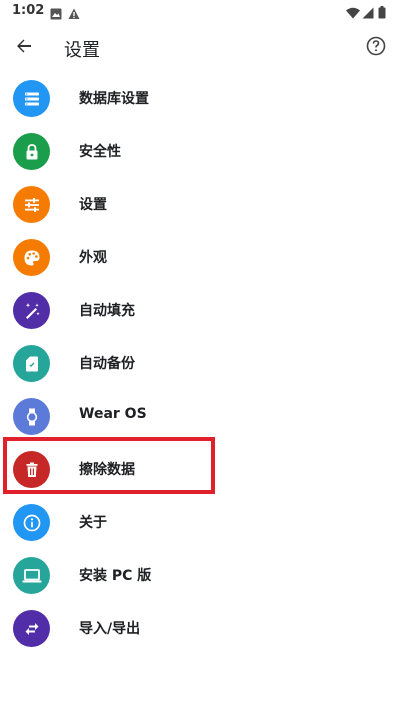  What do you see at coordinates (382, 11) in the screenshot?
I see `battery-icon` at bounding box center [382, 11].